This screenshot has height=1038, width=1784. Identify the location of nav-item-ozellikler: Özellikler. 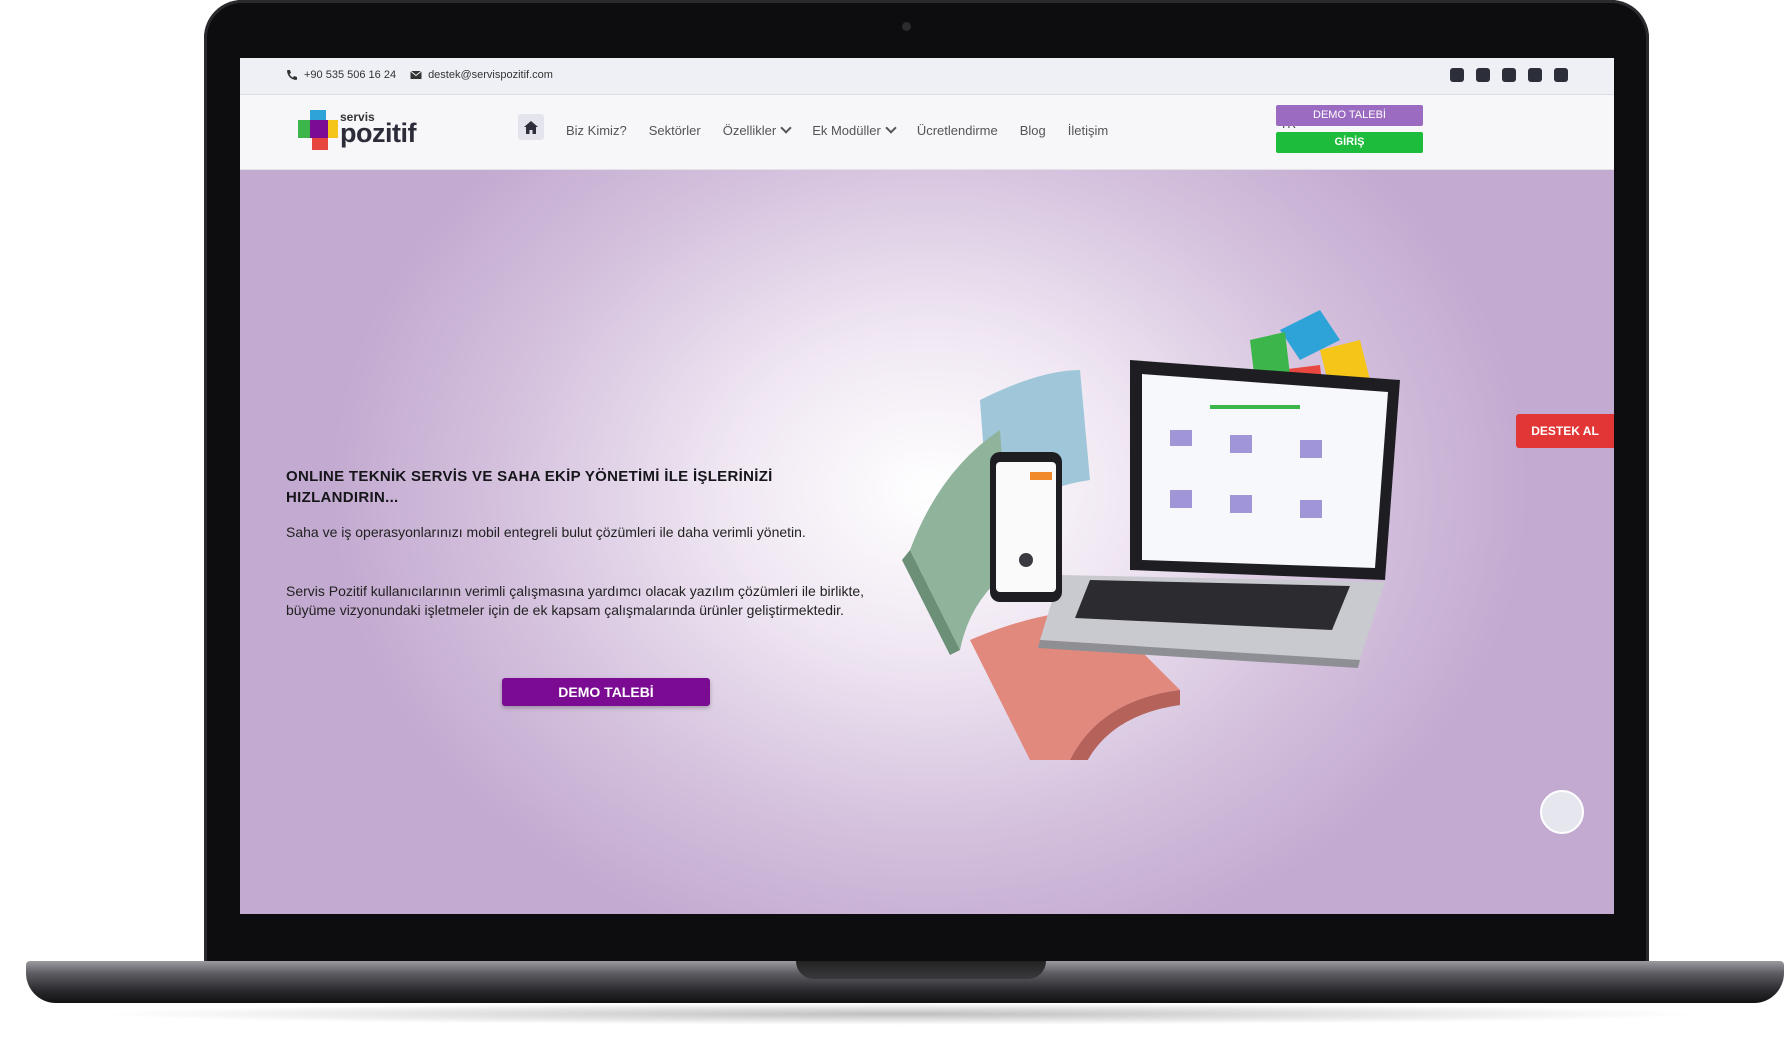
(757, 129).